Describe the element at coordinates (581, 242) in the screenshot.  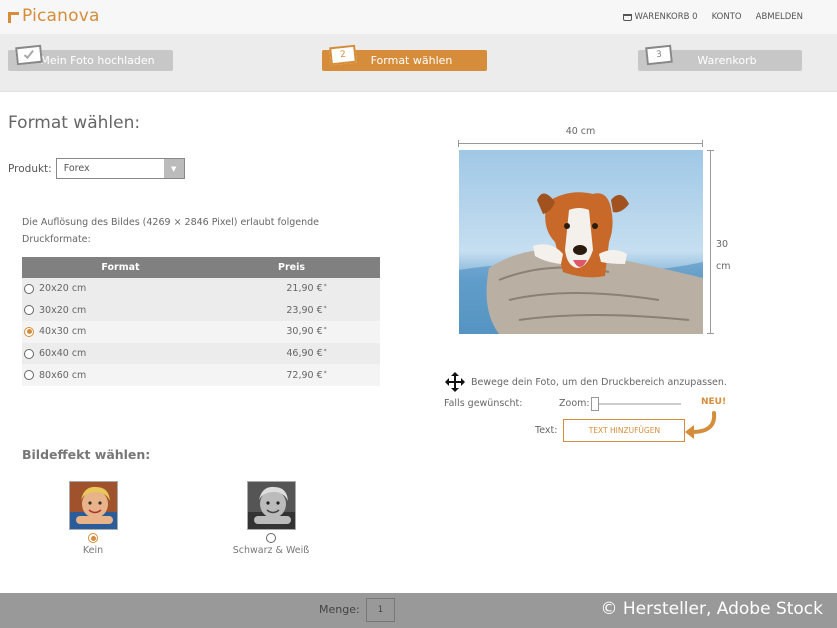
I see `photo-preview` at that location.